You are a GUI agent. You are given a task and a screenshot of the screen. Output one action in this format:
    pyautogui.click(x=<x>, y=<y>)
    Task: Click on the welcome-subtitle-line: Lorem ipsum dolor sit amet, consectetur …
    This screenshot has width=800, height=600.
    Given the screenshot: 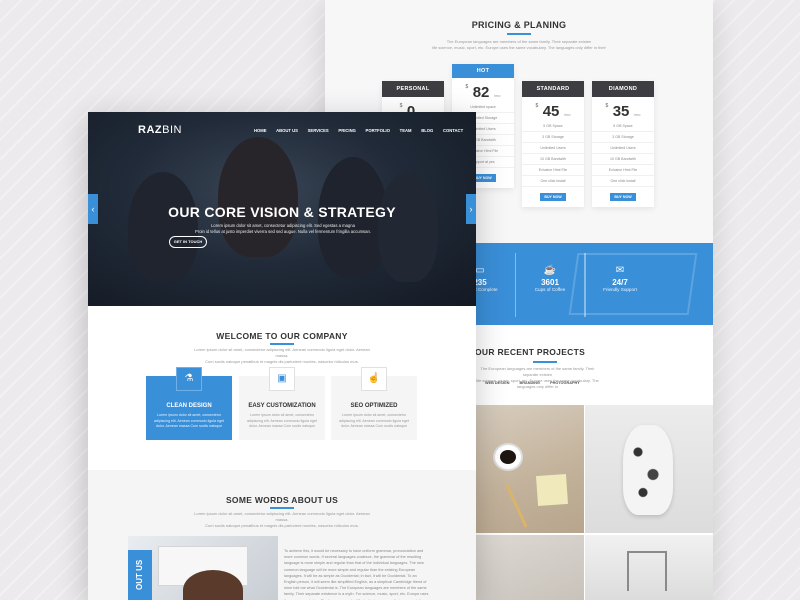 What is the action you would take?
    pyautogui.click(x=282, y=352)
    